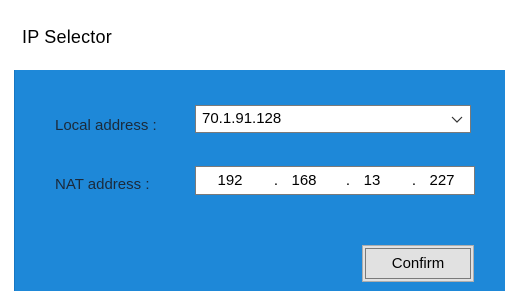 The image size is (518, 291). Describe the element at coordinates (457, 119) in the screenshot. I see `chevron-down-icon` at that location.